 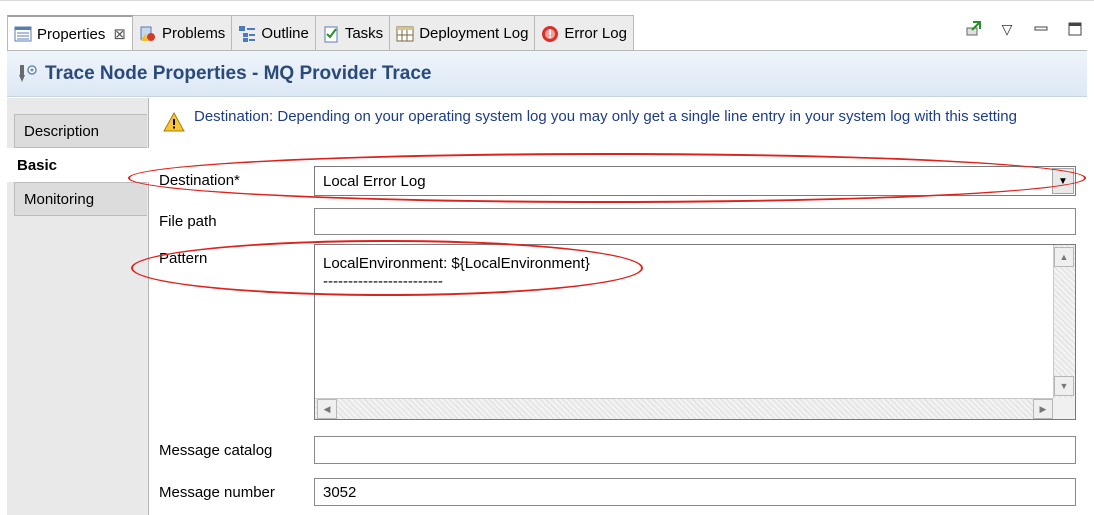 What do you see at coordinates (695, 450) in the screenshot?
I see `message-catalog-input` at bounding box center [695, 450].